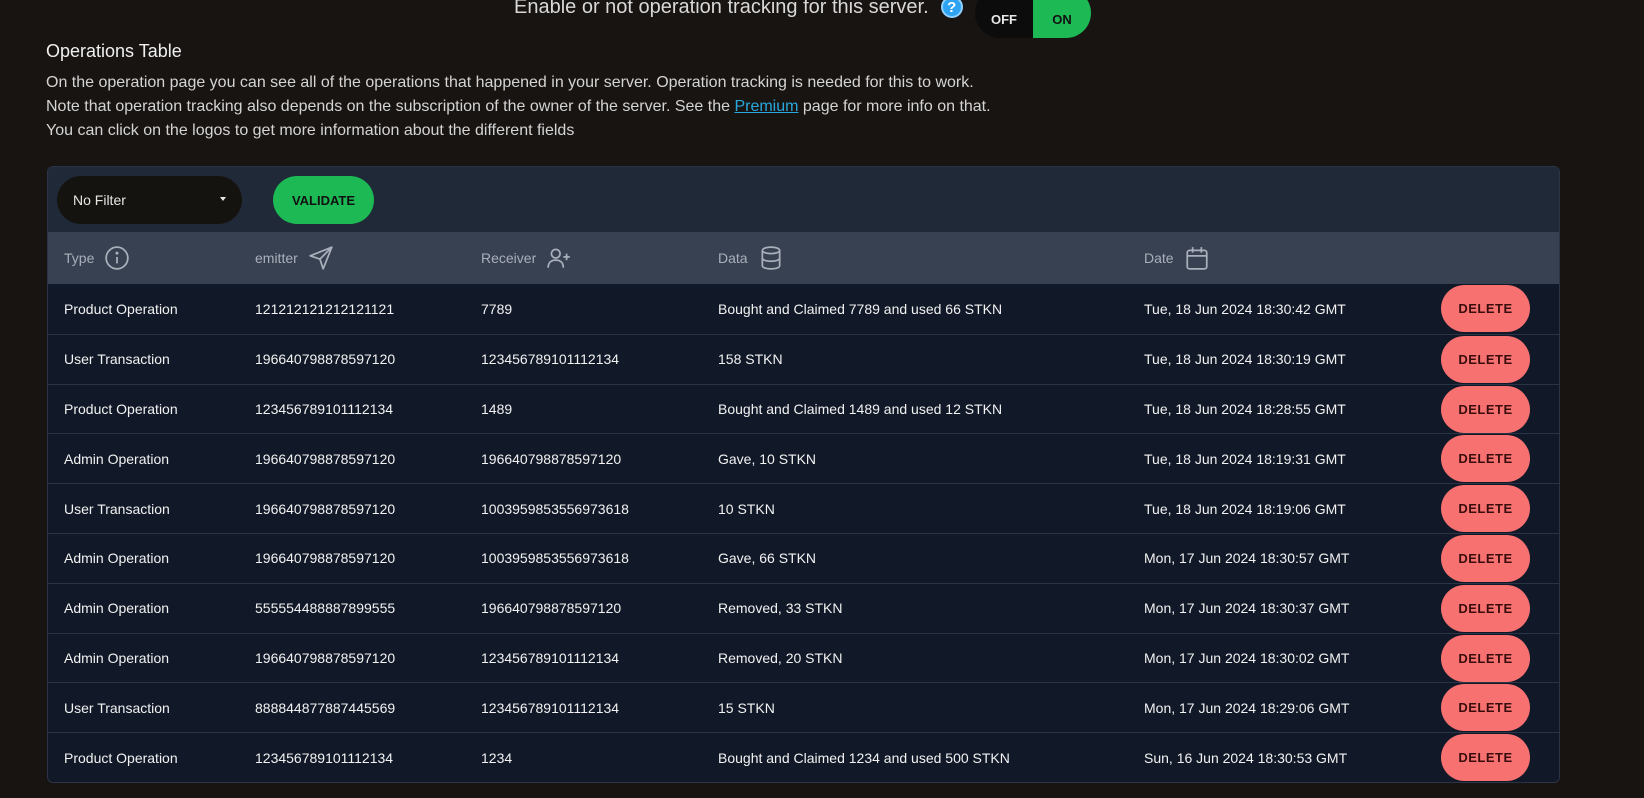 The width and height of the screenshot is (1644, 798). I want to click on header-type-label: Type, so click(79, 258).